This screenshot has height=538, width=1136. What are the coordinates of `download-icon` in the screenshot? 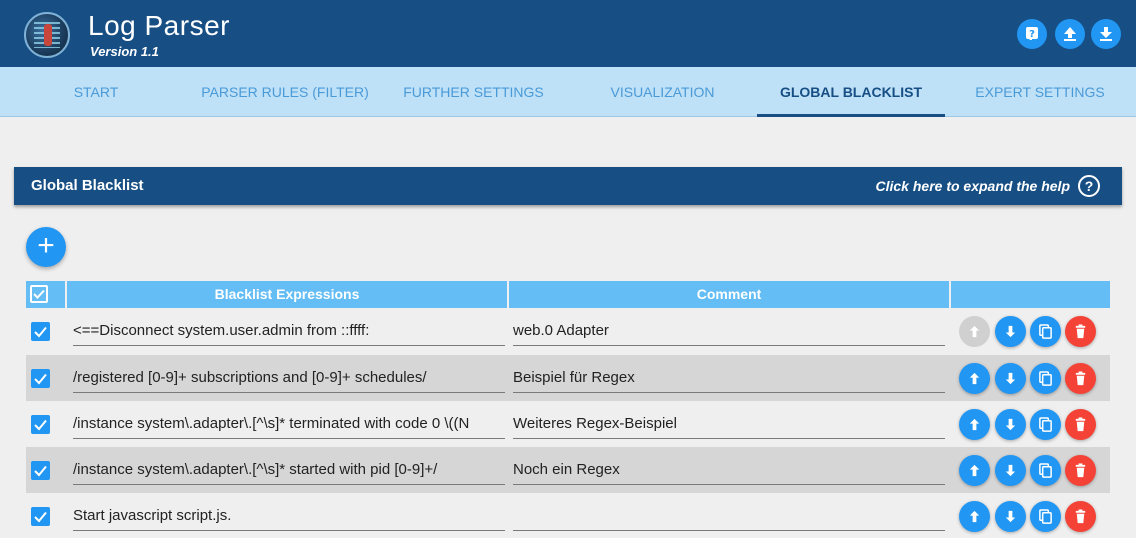 It's located at (1106, 34).